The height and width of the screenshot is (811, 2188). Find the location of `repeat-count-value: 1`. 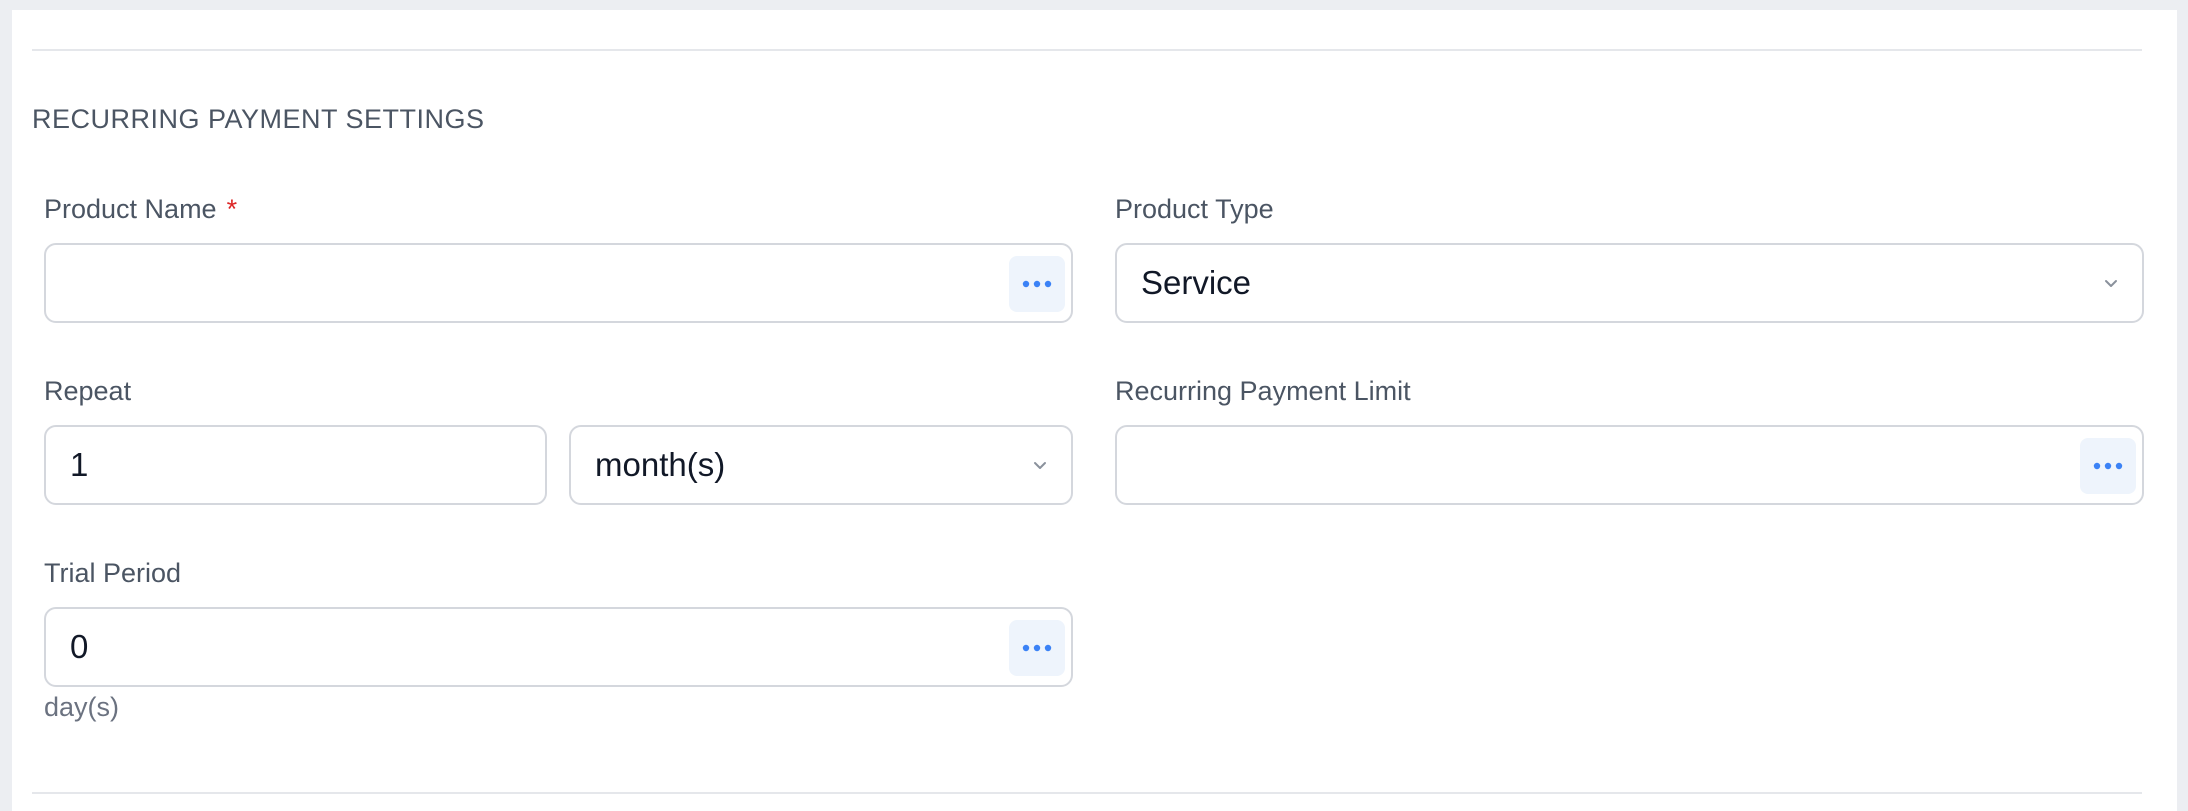

repeat-count-value: 1 is located at coordinates (79, 464).